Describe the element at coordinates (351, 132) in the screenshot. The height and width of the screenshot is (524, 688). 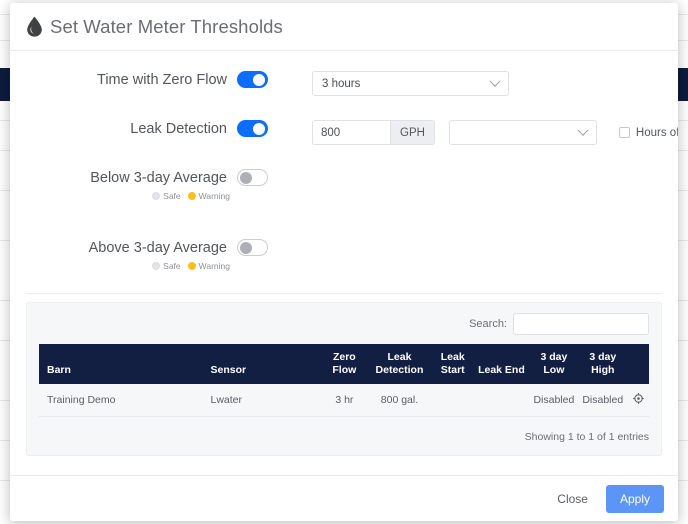
I see `leak-detection-threshold-input` at that location.